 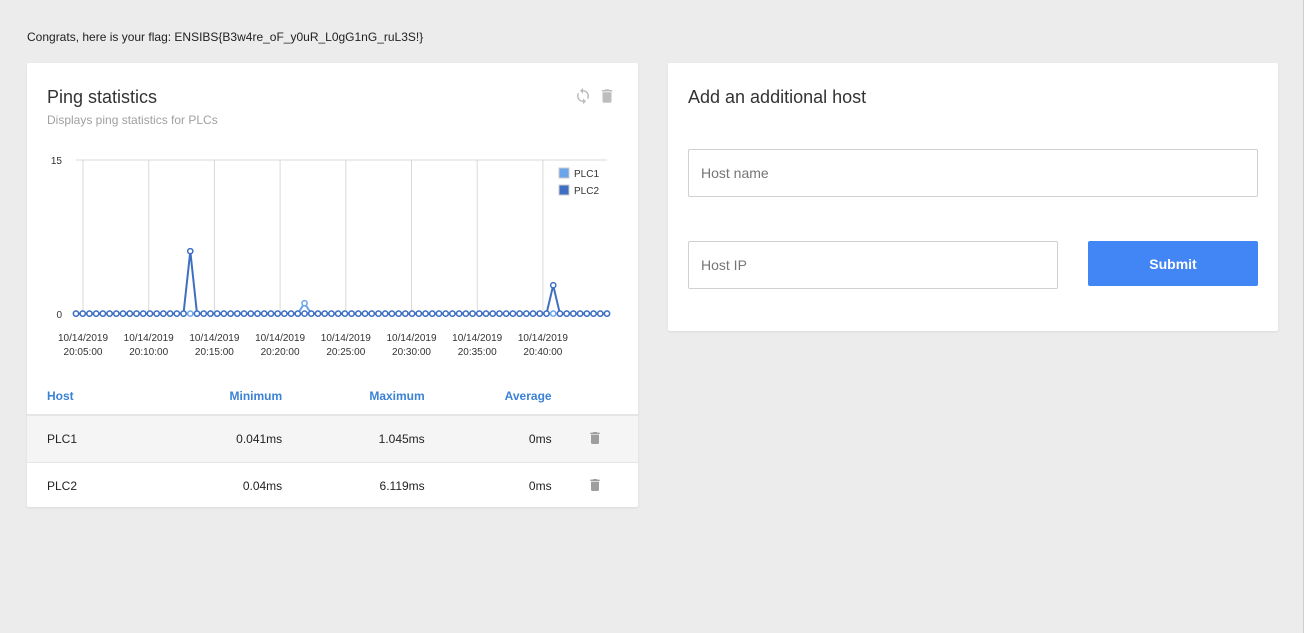 What do you see at coordinates (411, 352) in the screenshot?
I see `x-tick-label-time: 20:30:00` at bounding box center [411, 352].